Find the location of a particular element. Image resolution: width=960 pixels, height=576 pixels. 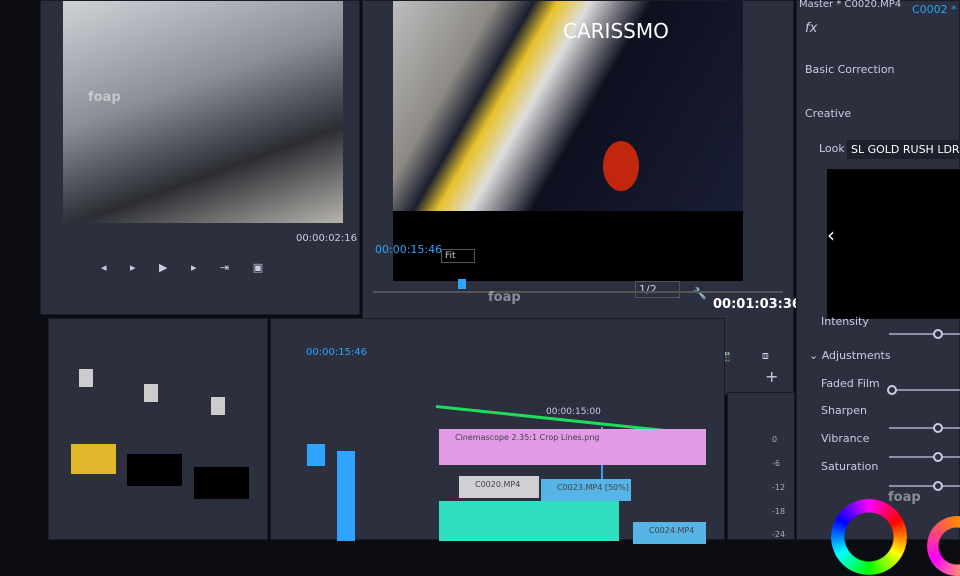

program-timecode: 00:00:15:46 is located at coordinates (408, 249).